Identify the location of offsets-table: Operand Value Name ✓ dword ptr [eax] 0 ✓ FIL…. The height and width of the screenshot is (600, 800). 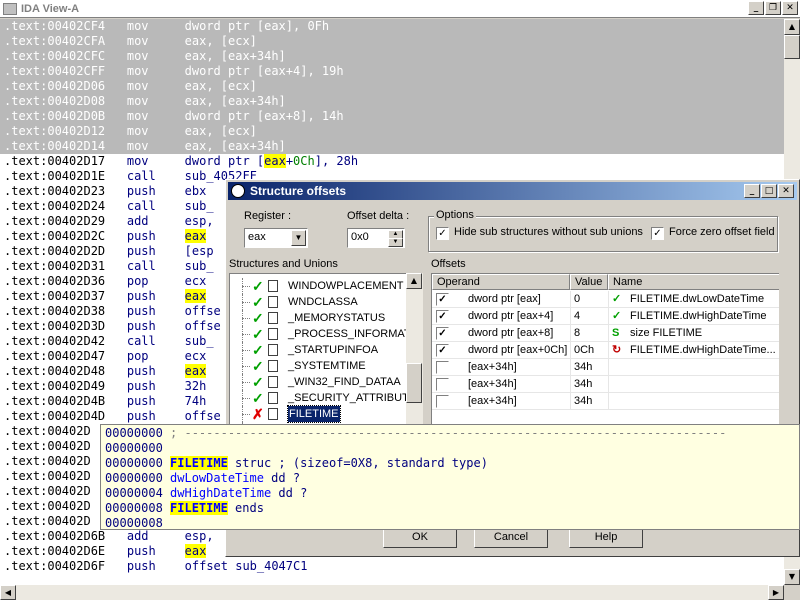
(605, 350).